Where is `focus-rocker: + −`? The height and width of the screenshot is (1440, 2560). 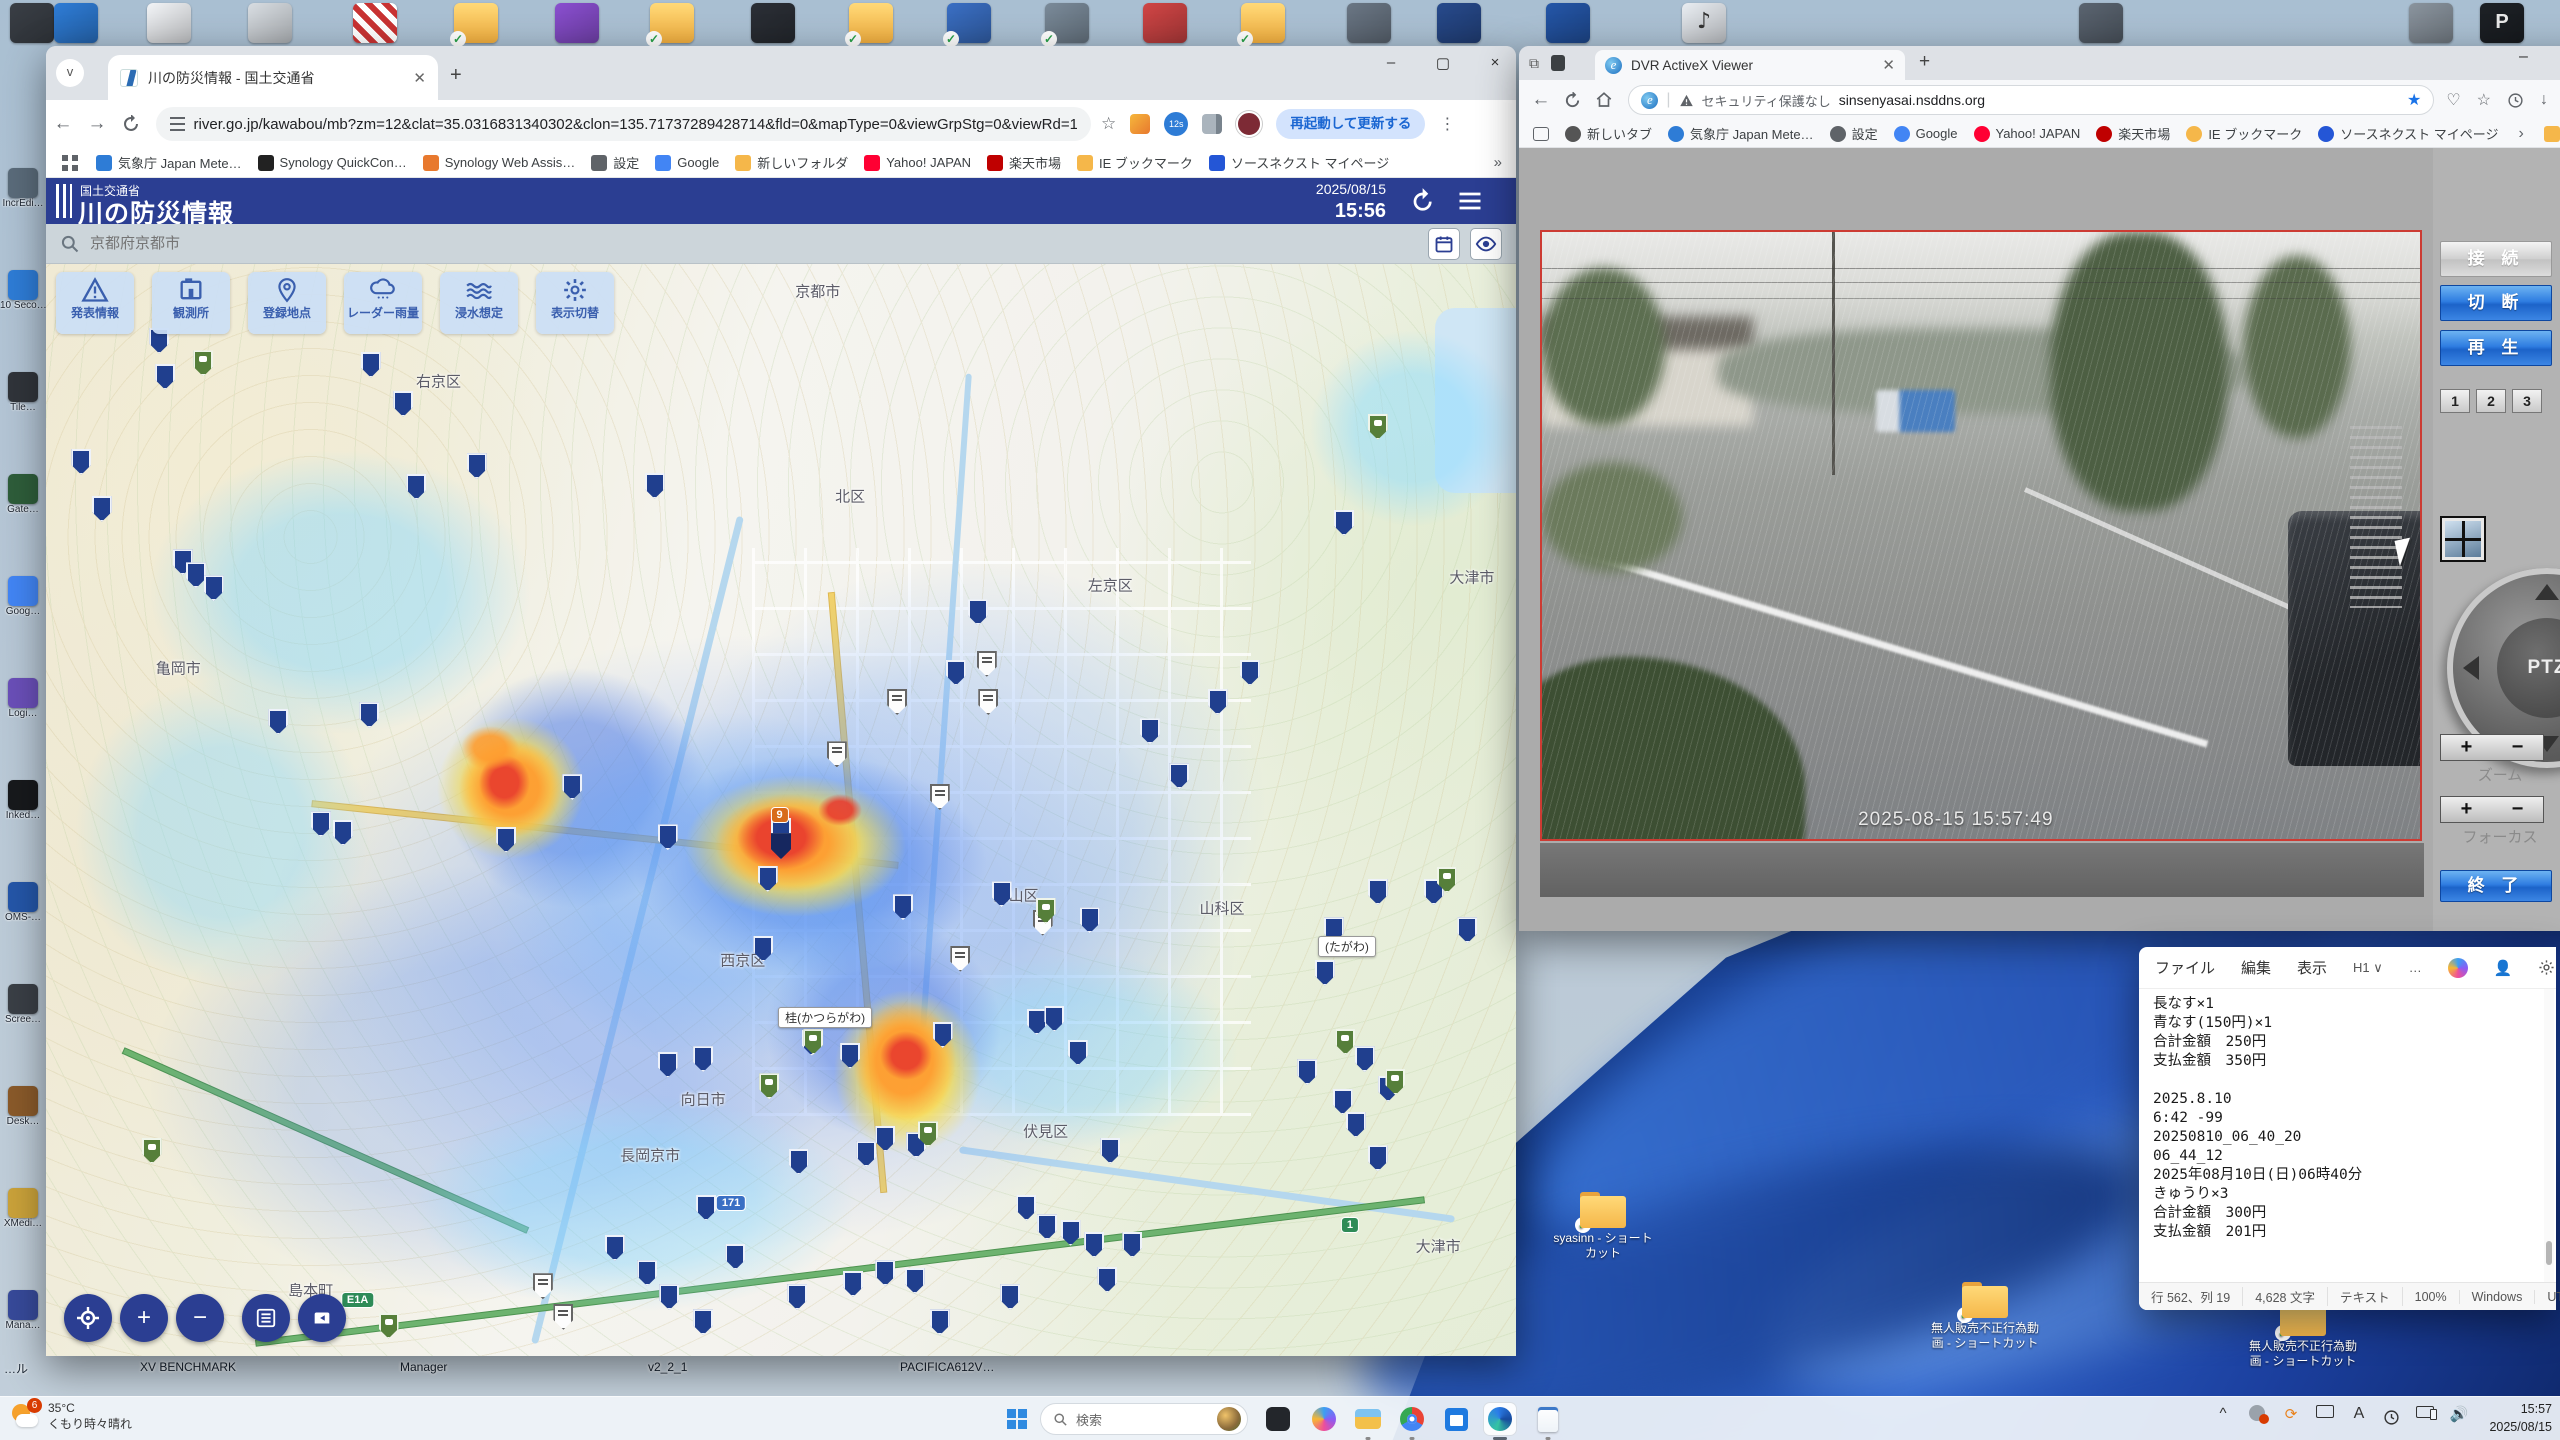
focus-rocker: + − is located at coordinates (2492, 809).